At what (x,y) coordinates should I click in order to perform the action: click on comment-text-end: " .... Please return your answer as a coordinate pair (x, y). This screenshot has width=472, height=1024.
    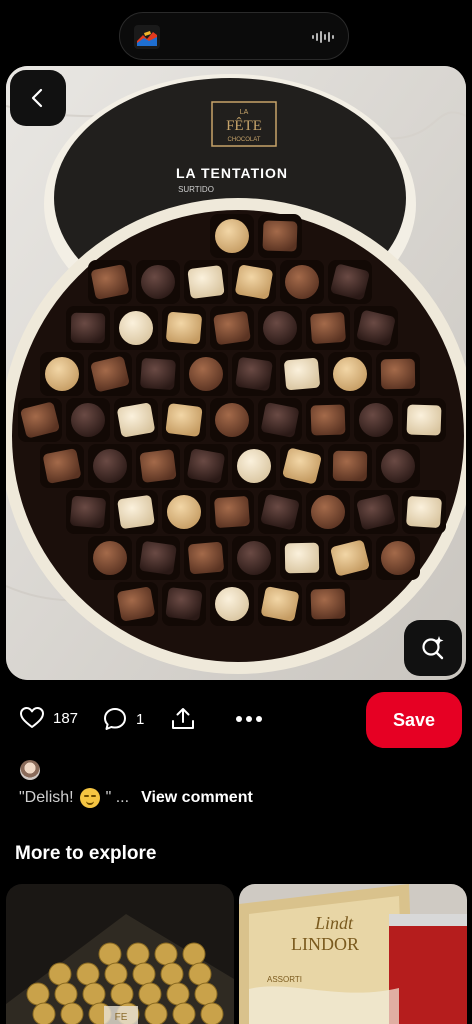
    Looking at the image, I should click on (117, 797).